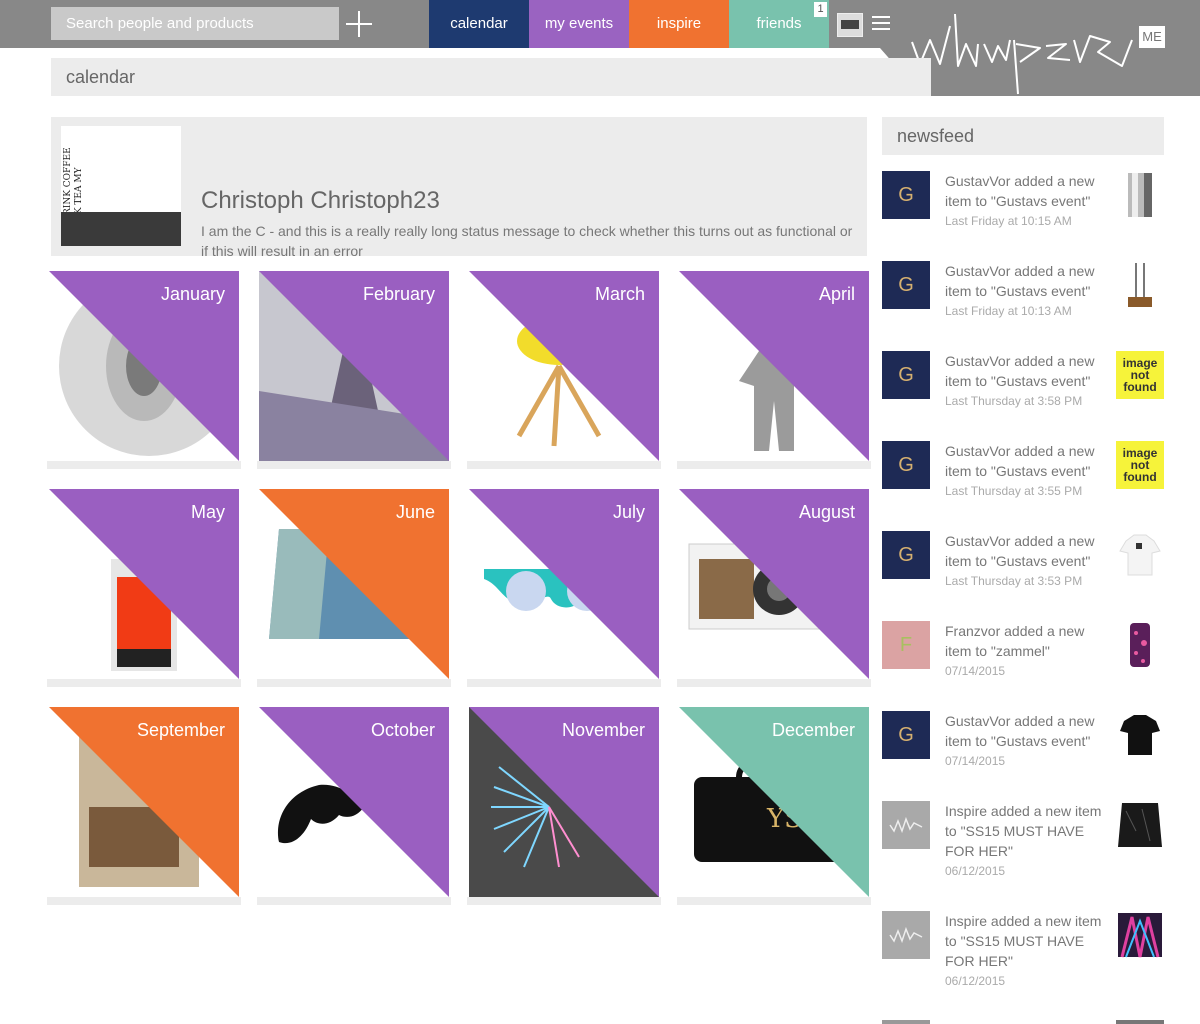  Describe the element at coordinates (906, 645) in the screenshot. I see `feed-avatar: F` at that location.